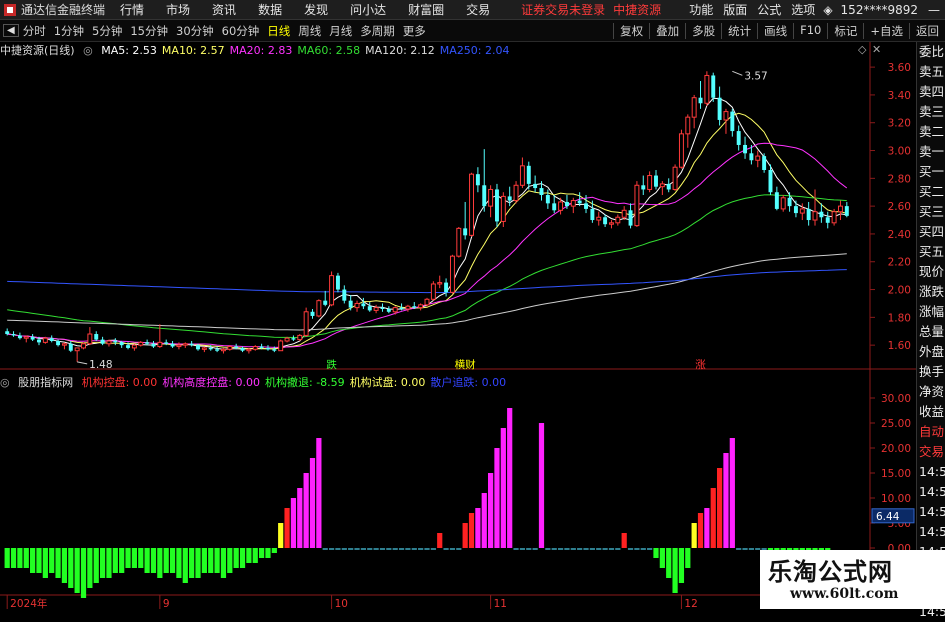 This screenshot has height=622, width=945. I want to click on timeframe-tab: 60分钟, so click(241, 31).